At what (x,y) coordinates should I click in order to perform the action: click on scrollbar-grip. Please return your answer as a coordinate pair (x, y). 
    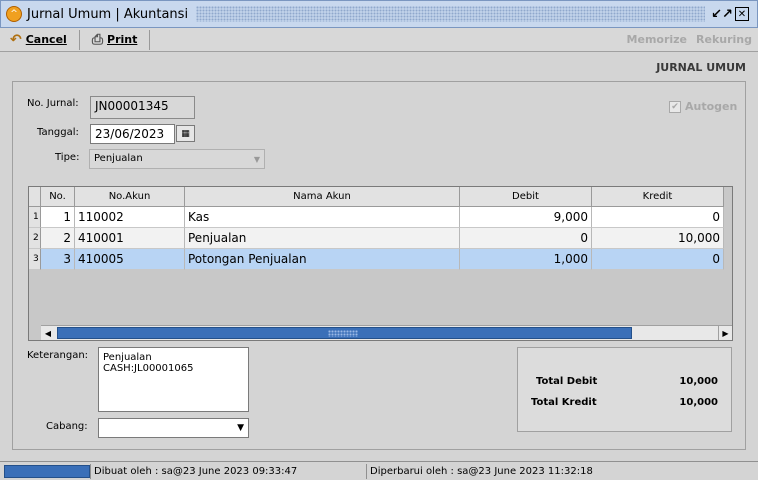
    Looking at the image, I should click on (343, 333).